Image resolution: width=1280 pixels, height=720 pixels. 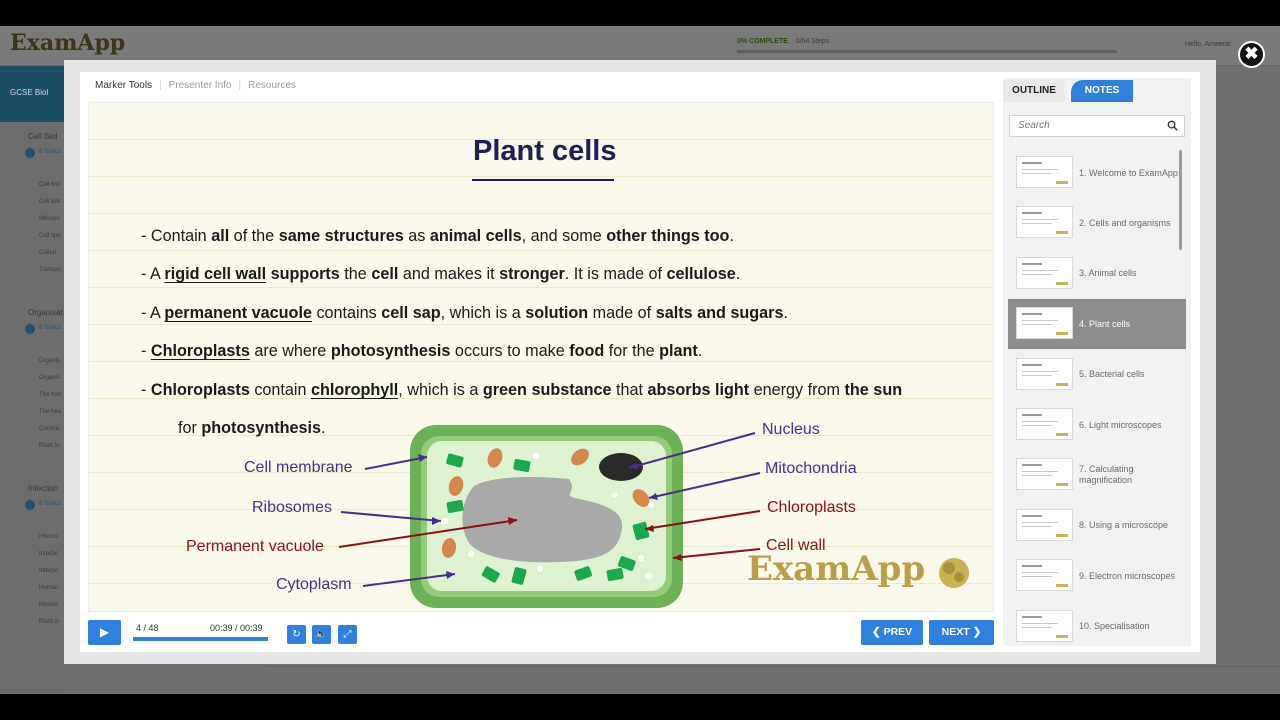 I want to click on play-button: ▶, so click(x=104, y=632).